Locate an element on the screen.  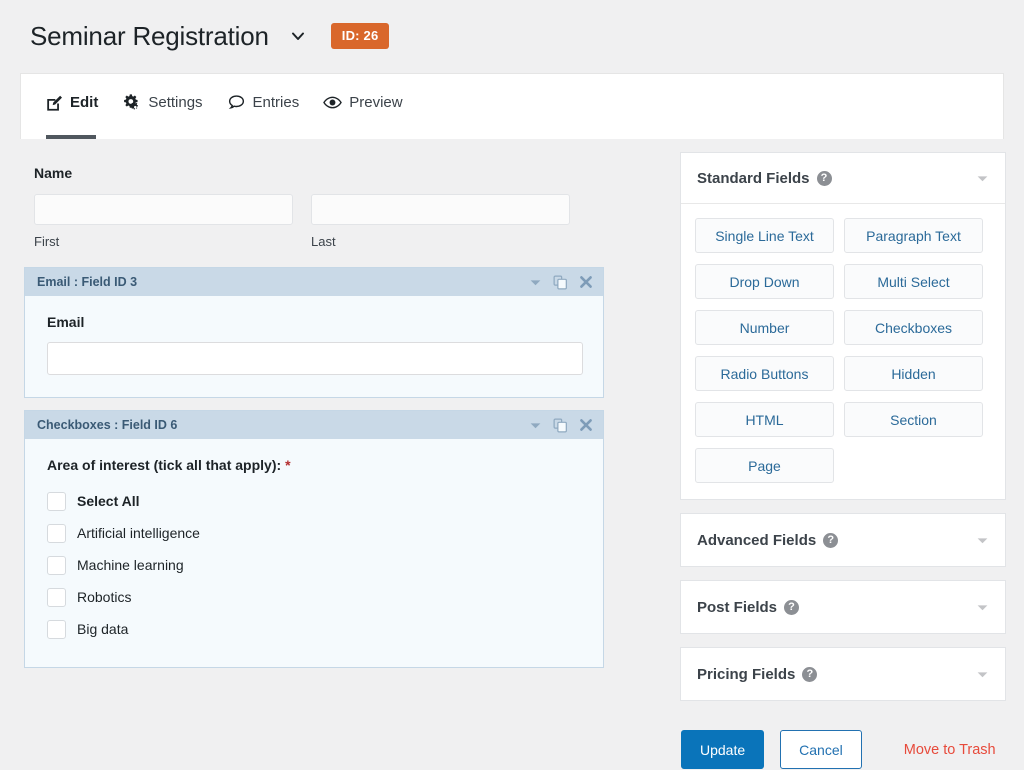
checkbox-choice-label: Machine learning is located at coordinates (130, 565).